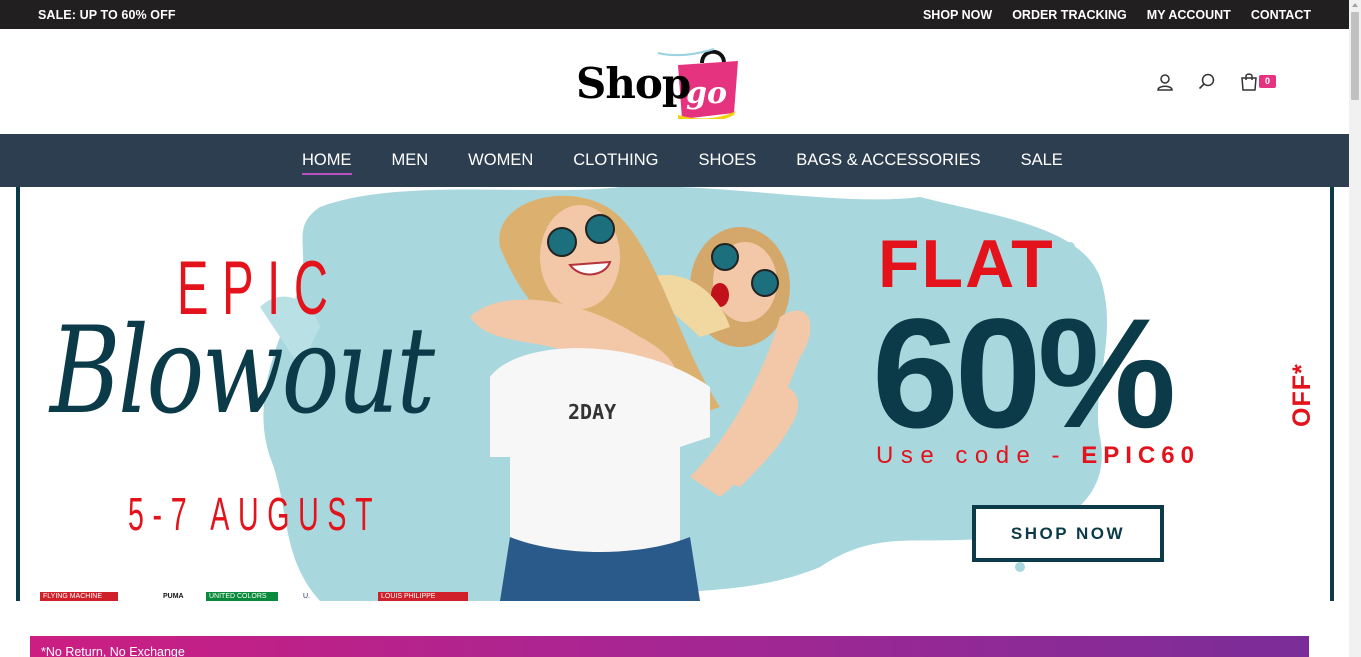 This screenshot has height=657, width=1361. What do you see at coordinates (1207, 82) in the screenshot?
I see `search-icon` at bounding box center [1207, 82].